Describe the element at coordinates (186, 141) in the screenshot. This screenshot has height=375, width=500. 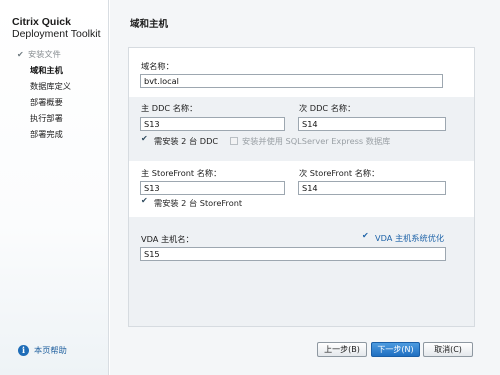
I see `need-two-ddc-label: 需安装 2 台 DDC` at that location.